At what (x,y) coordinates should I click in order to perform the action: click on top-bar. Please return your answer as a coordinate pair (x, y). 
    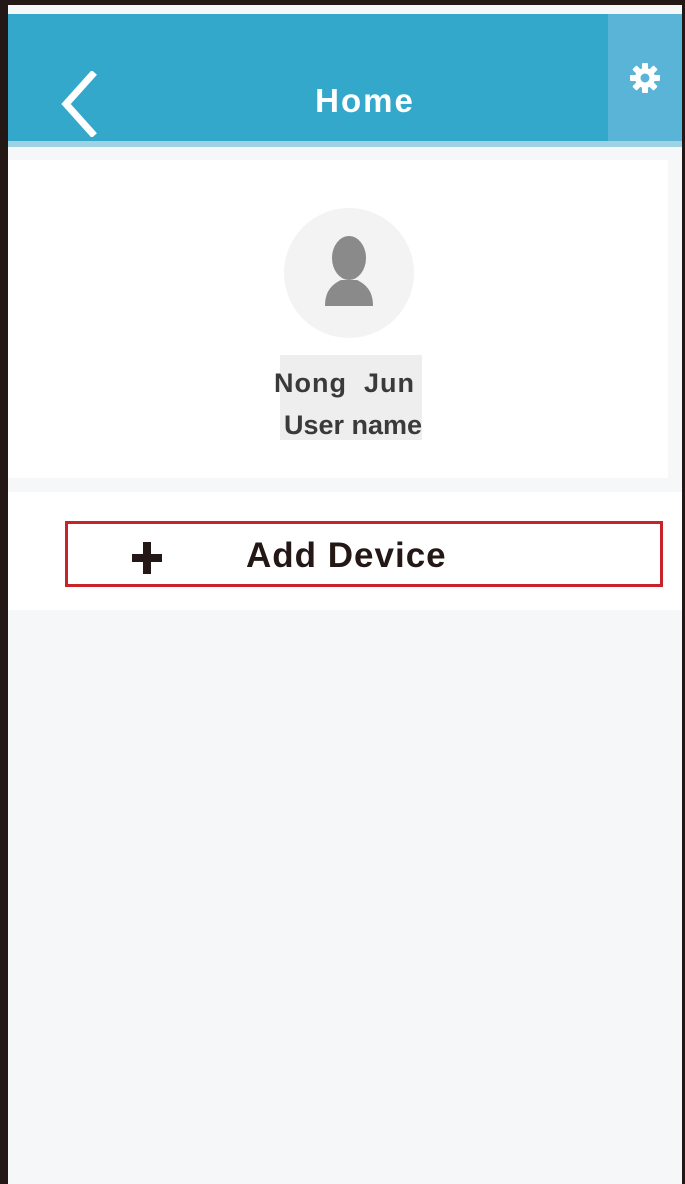
    Looking at the image, I should click on (345, 77).